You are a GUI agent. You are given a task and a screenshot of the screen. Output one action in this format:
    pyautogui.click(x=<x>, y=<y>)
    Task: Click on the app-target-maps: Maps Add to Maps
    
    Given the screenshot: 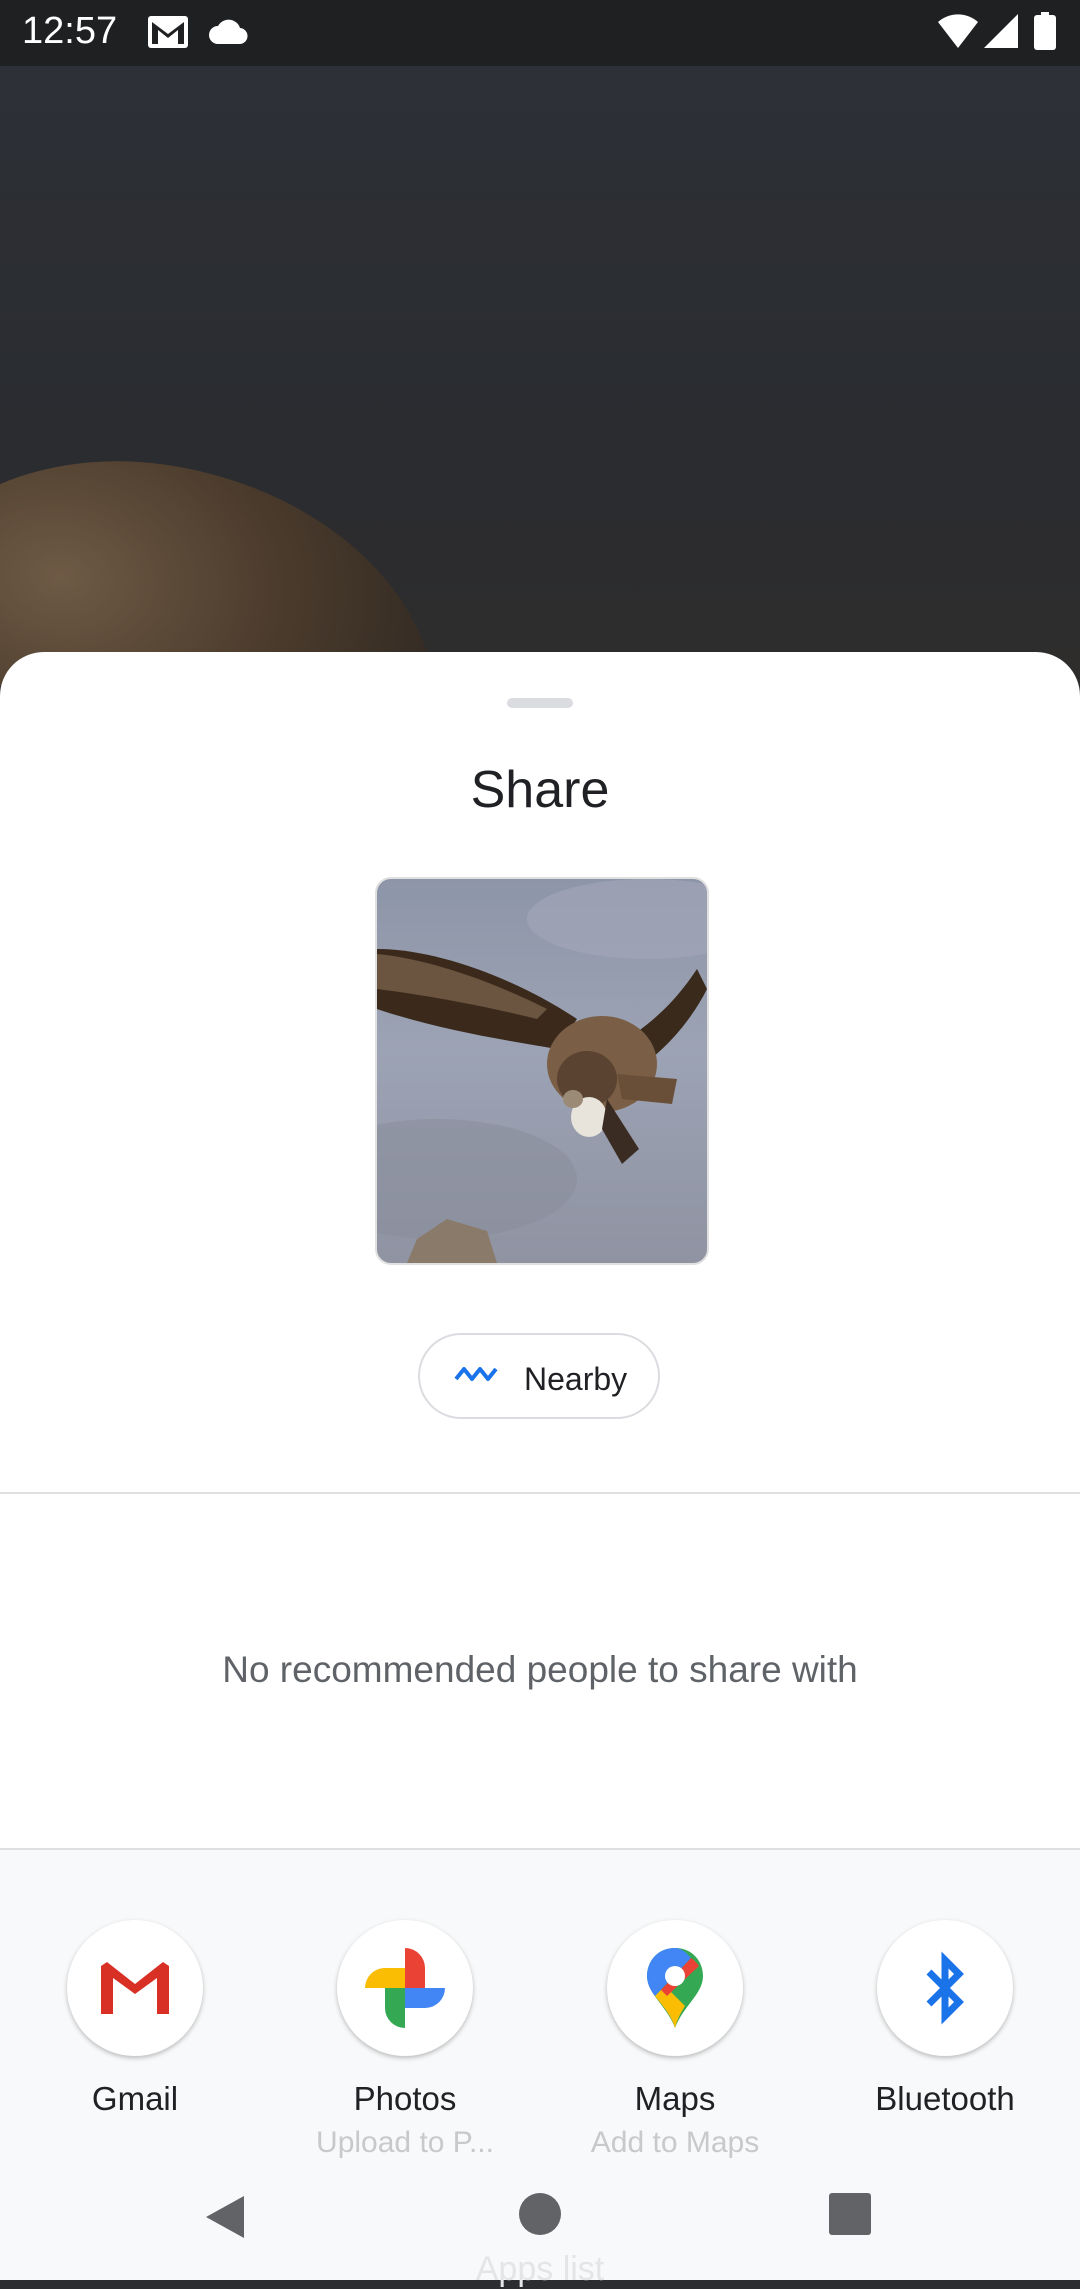 What is the action you would take?
    pyautogui.click(x=675, y=2040)
    